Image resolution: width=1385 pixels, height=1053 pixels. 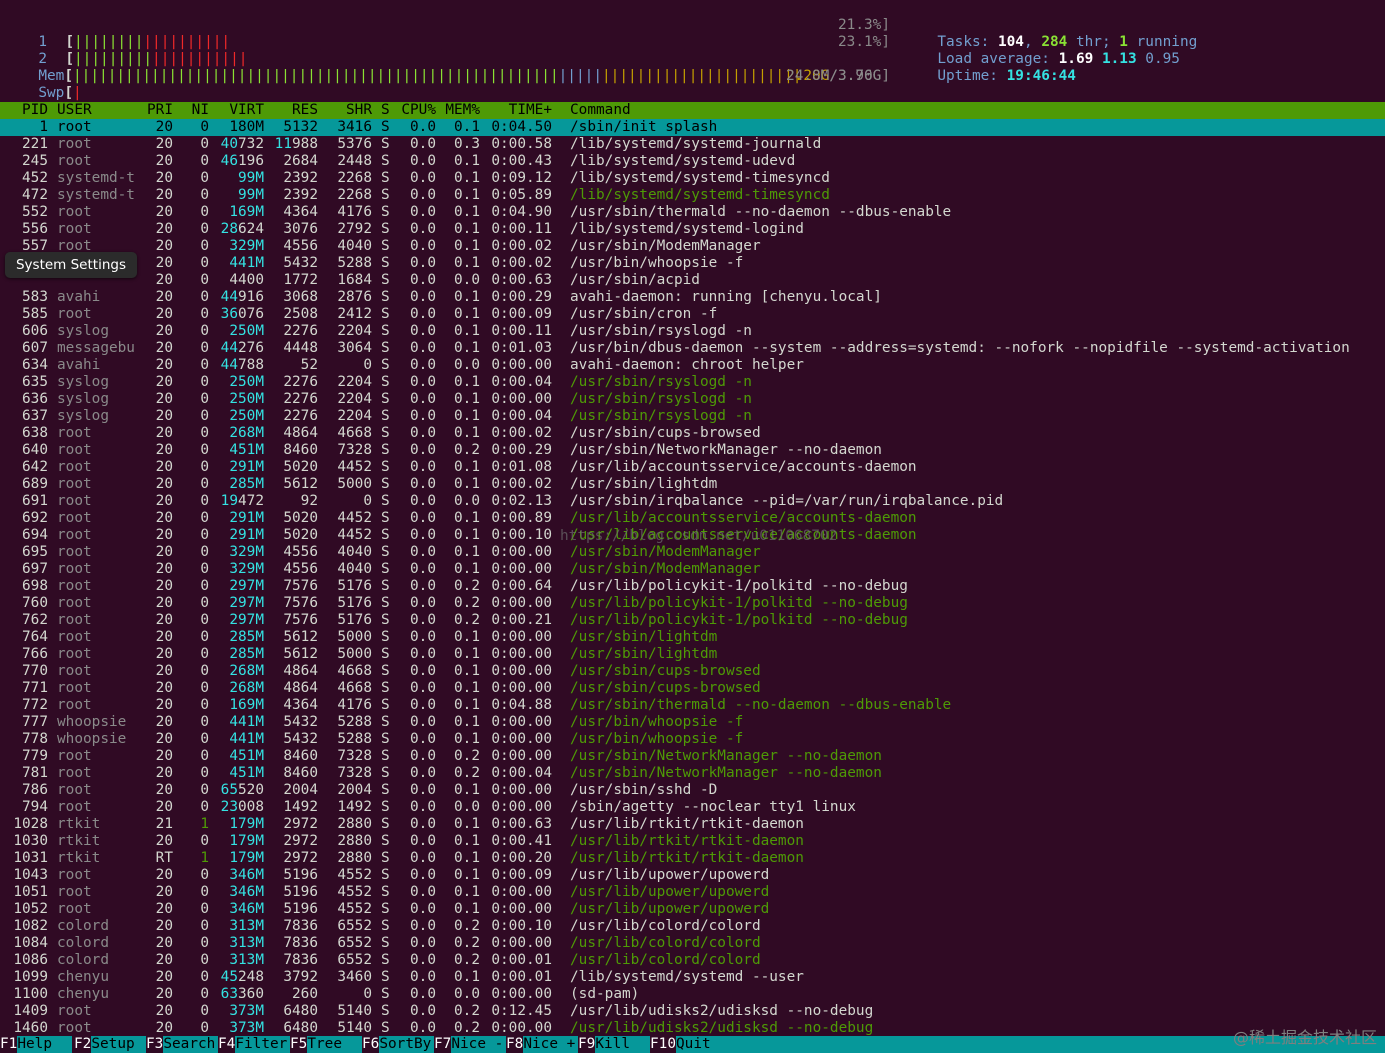 I want to click on fkey-search: F3Search, so click(x=182, y=1044).